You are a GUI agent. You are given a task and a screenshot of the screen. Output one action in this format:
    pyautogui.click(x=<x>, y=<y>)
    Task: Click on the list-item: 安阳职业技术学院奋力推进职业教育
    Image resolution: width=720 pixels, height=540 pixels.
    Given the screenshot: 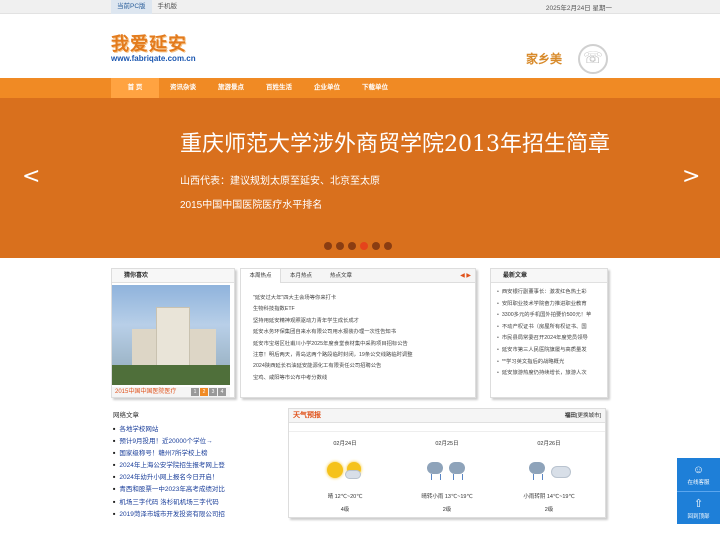 What is the action you would take?
    pyautogui.click(x=551, y=305)
    